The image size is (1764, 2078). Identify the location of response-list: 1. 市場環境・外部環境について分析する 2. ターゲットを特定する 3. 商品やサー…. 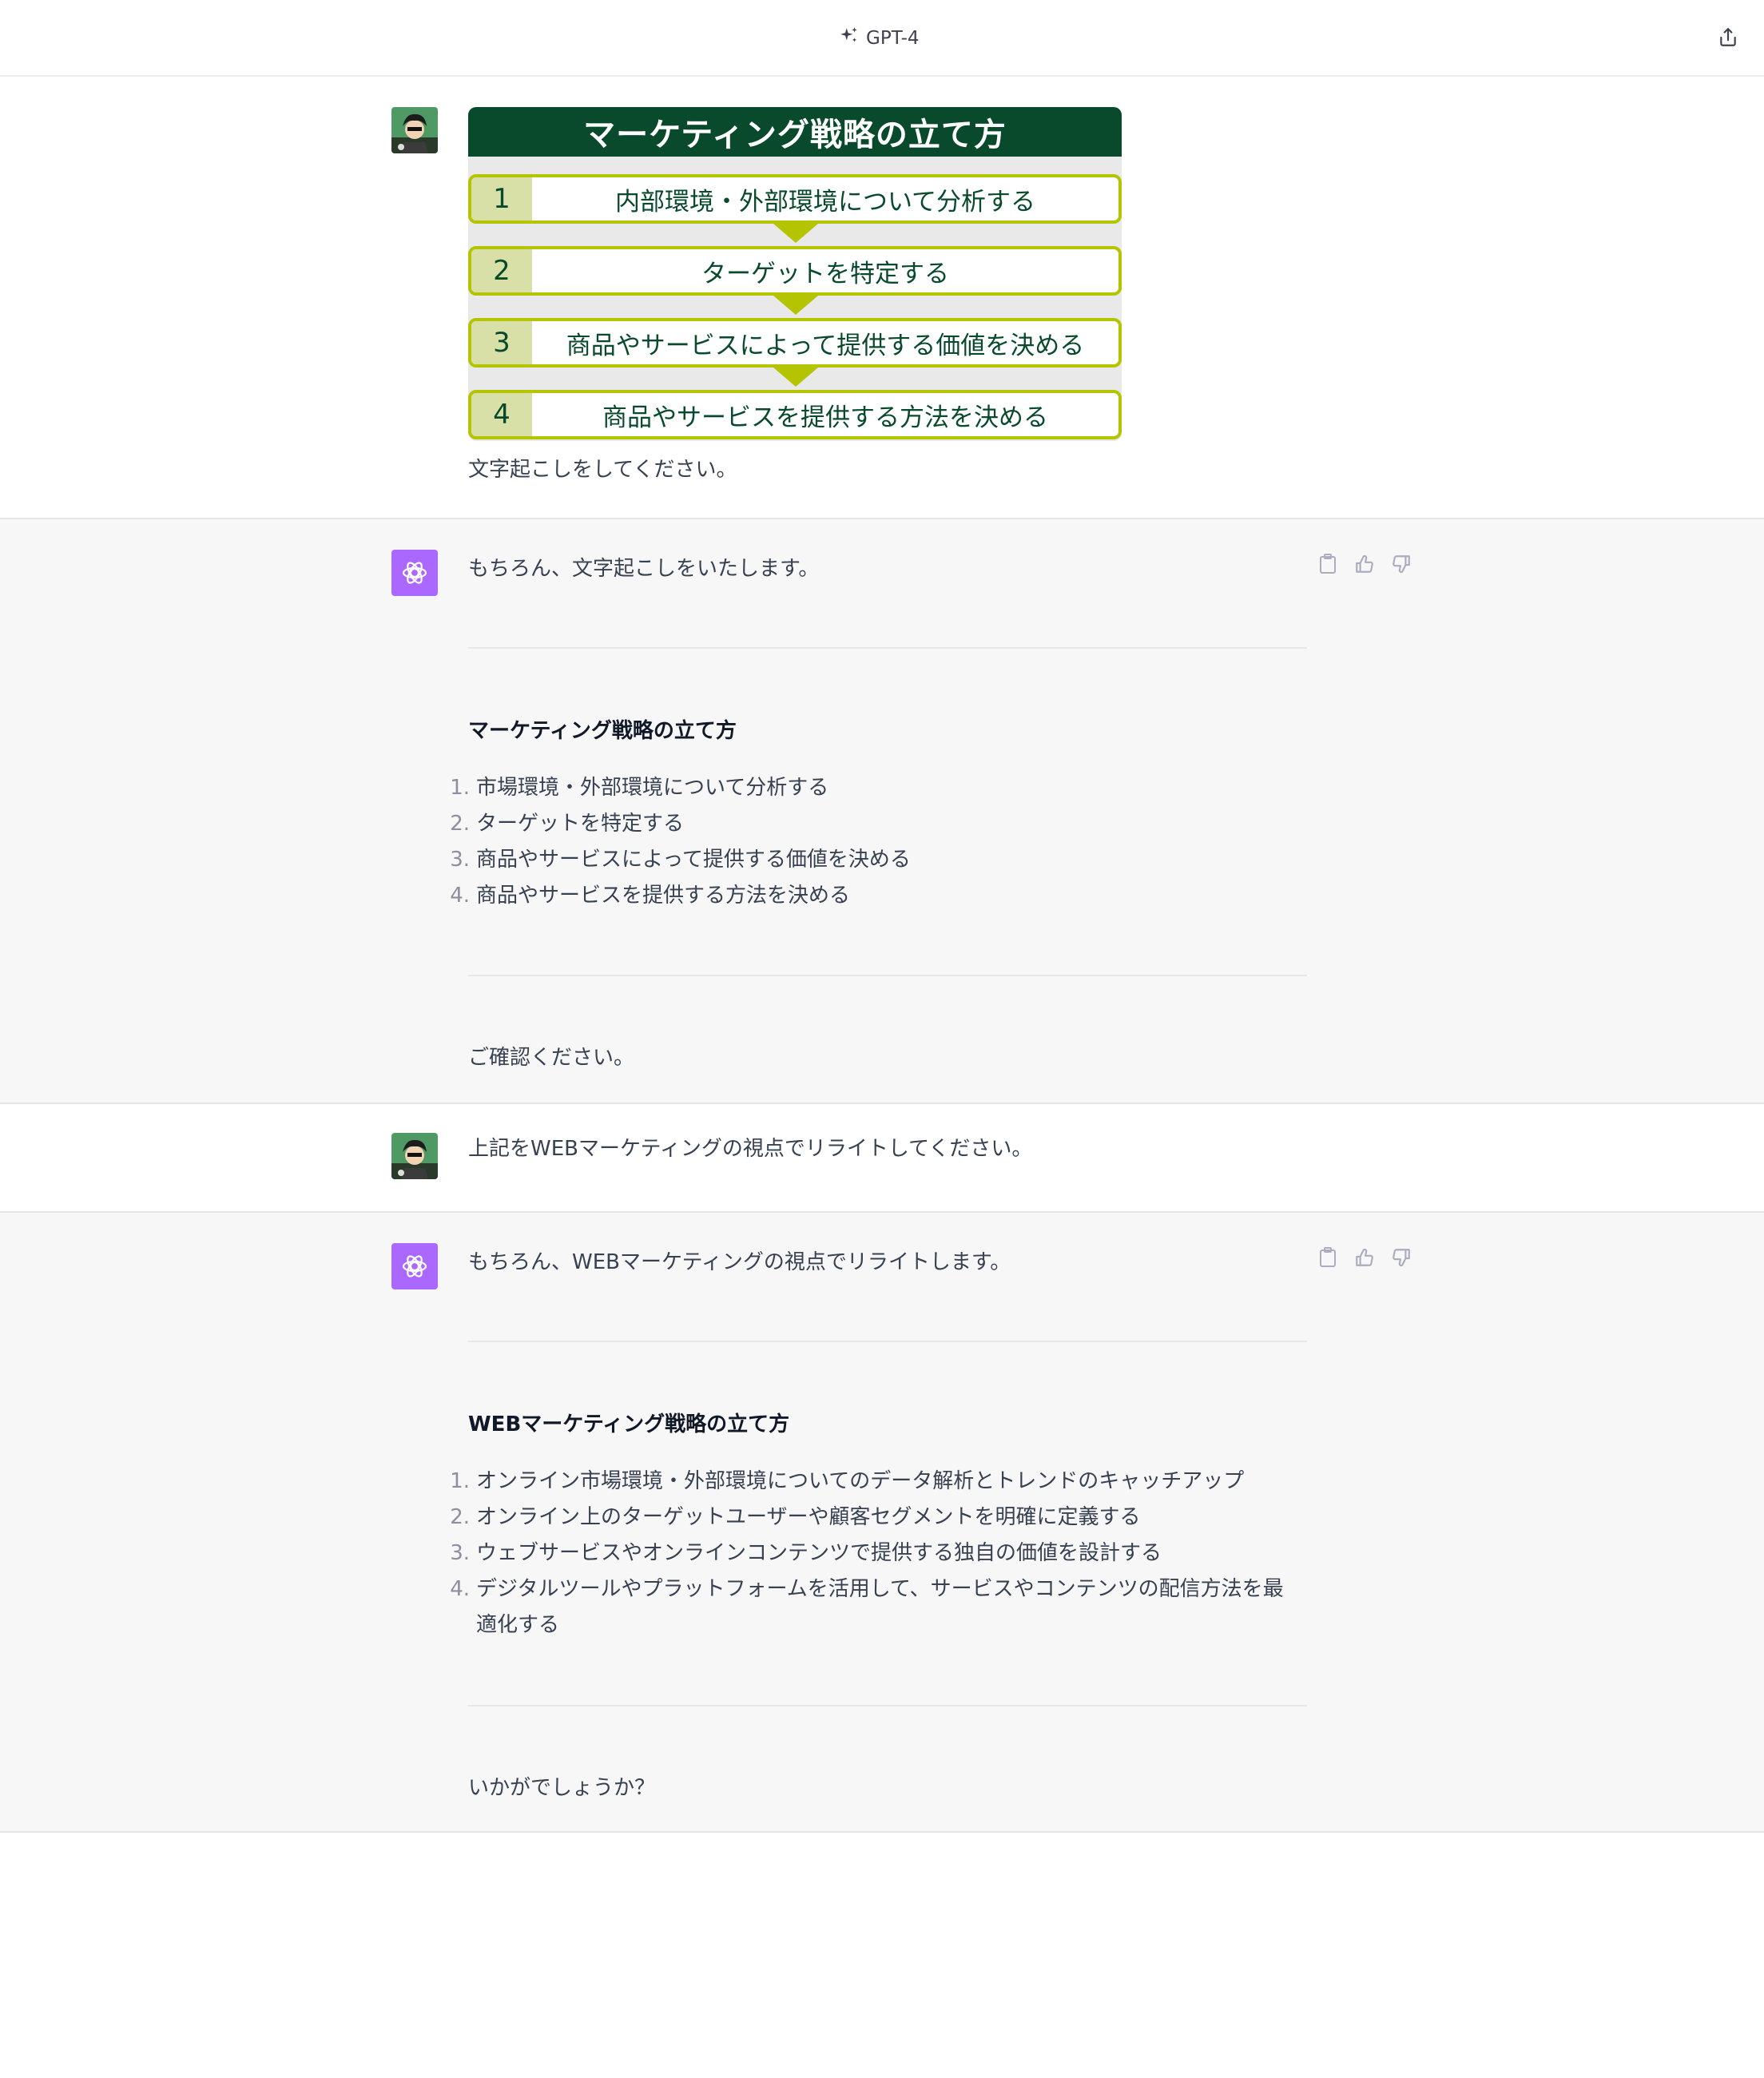
(871, 842).